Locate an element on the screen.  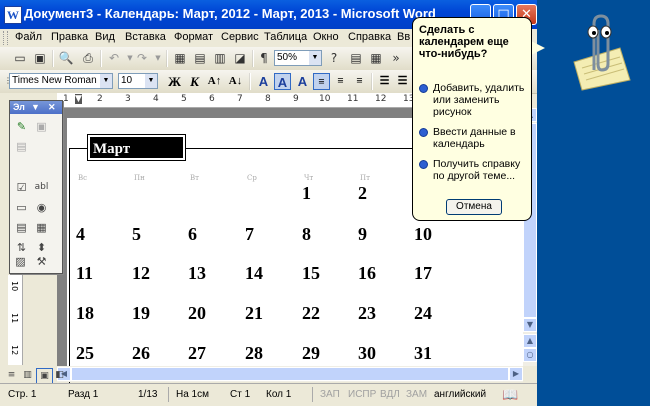
drawing-icon: ◪ is located at coordinates (240, 58).